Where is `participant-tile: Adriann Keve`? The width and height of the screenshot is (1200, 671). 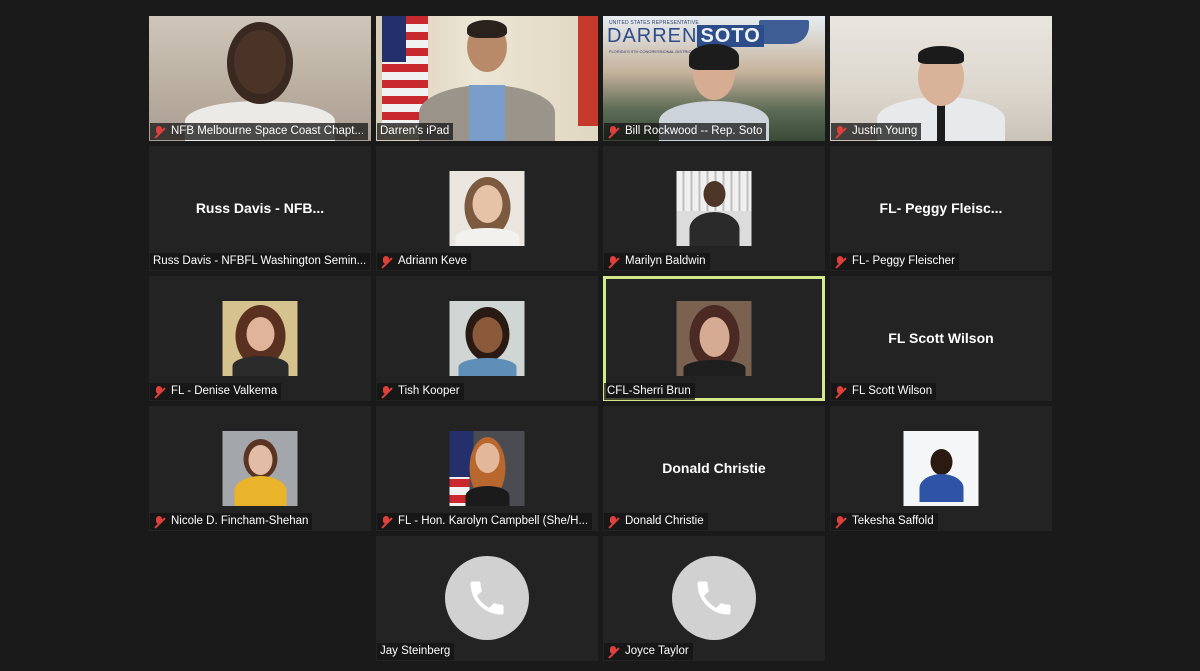
participant-tile: Adriann Keve is located at coordinates (487, 208).